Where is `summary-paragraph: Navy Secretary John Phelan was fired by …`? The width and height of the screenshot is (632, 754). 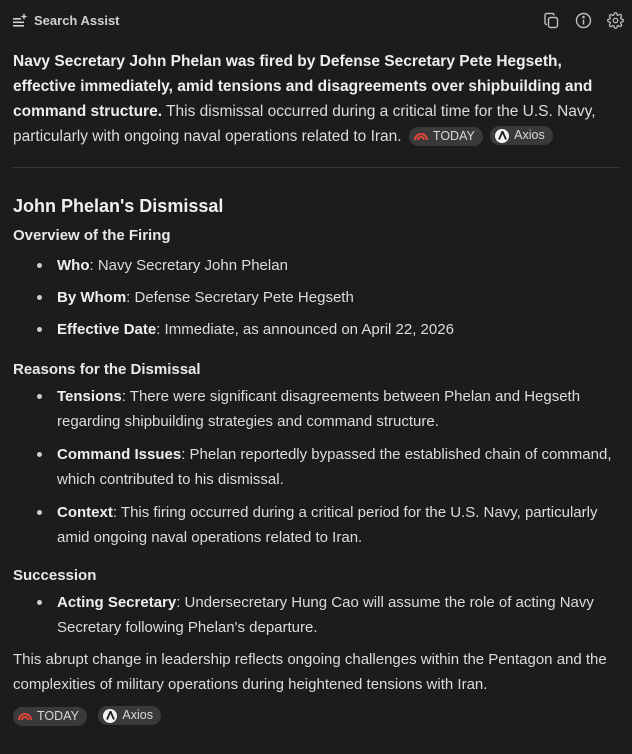 summary-paragraph: Navy Secretary John Phelan was fired by … is located at coordinates (316, 99).